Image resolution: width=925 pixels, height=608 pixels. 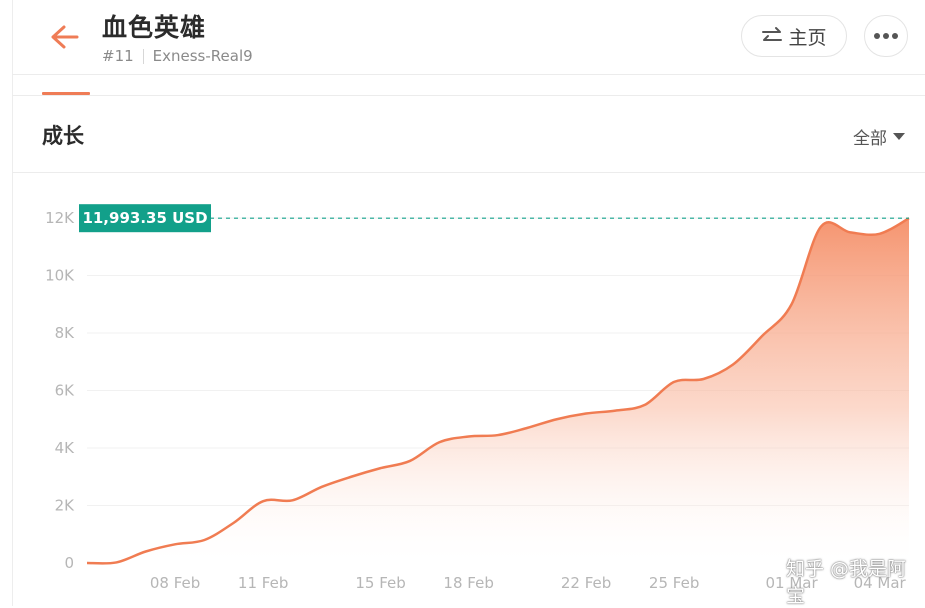 I want to click on y-tick-label: 6K, so click(x=65, y=391).